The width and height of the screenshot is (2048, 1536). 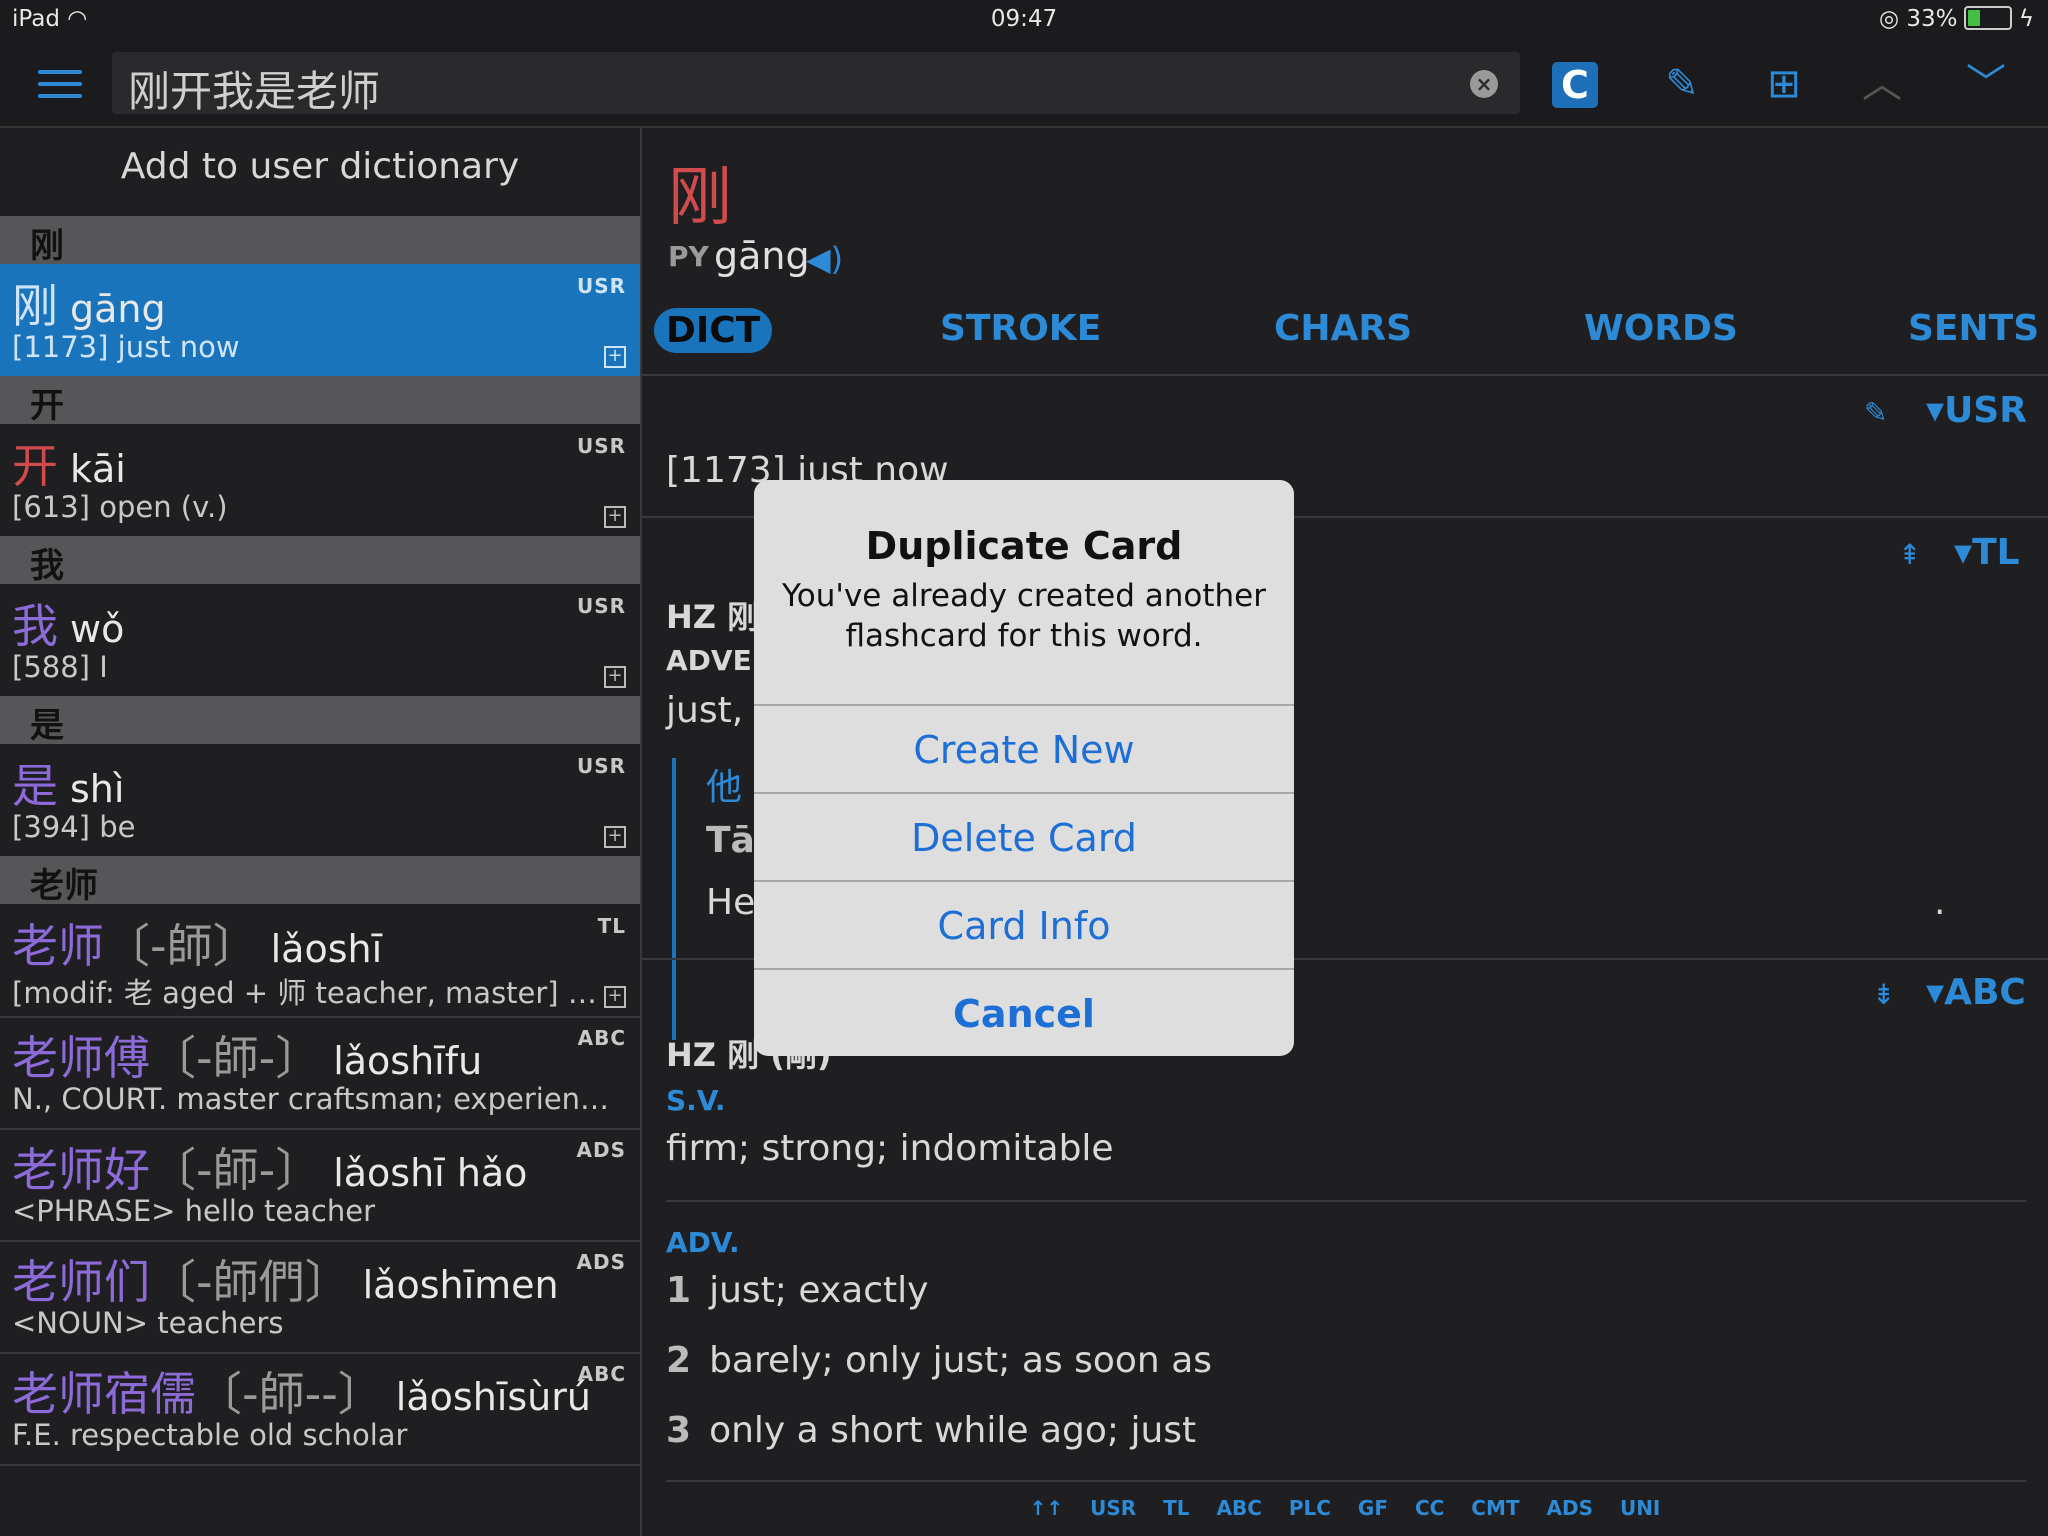 What do you see at coordinates (1987, 552) in the screenshot?
I see `tl-source-toggle: ▾TL` at bounding box center [1987, 552].